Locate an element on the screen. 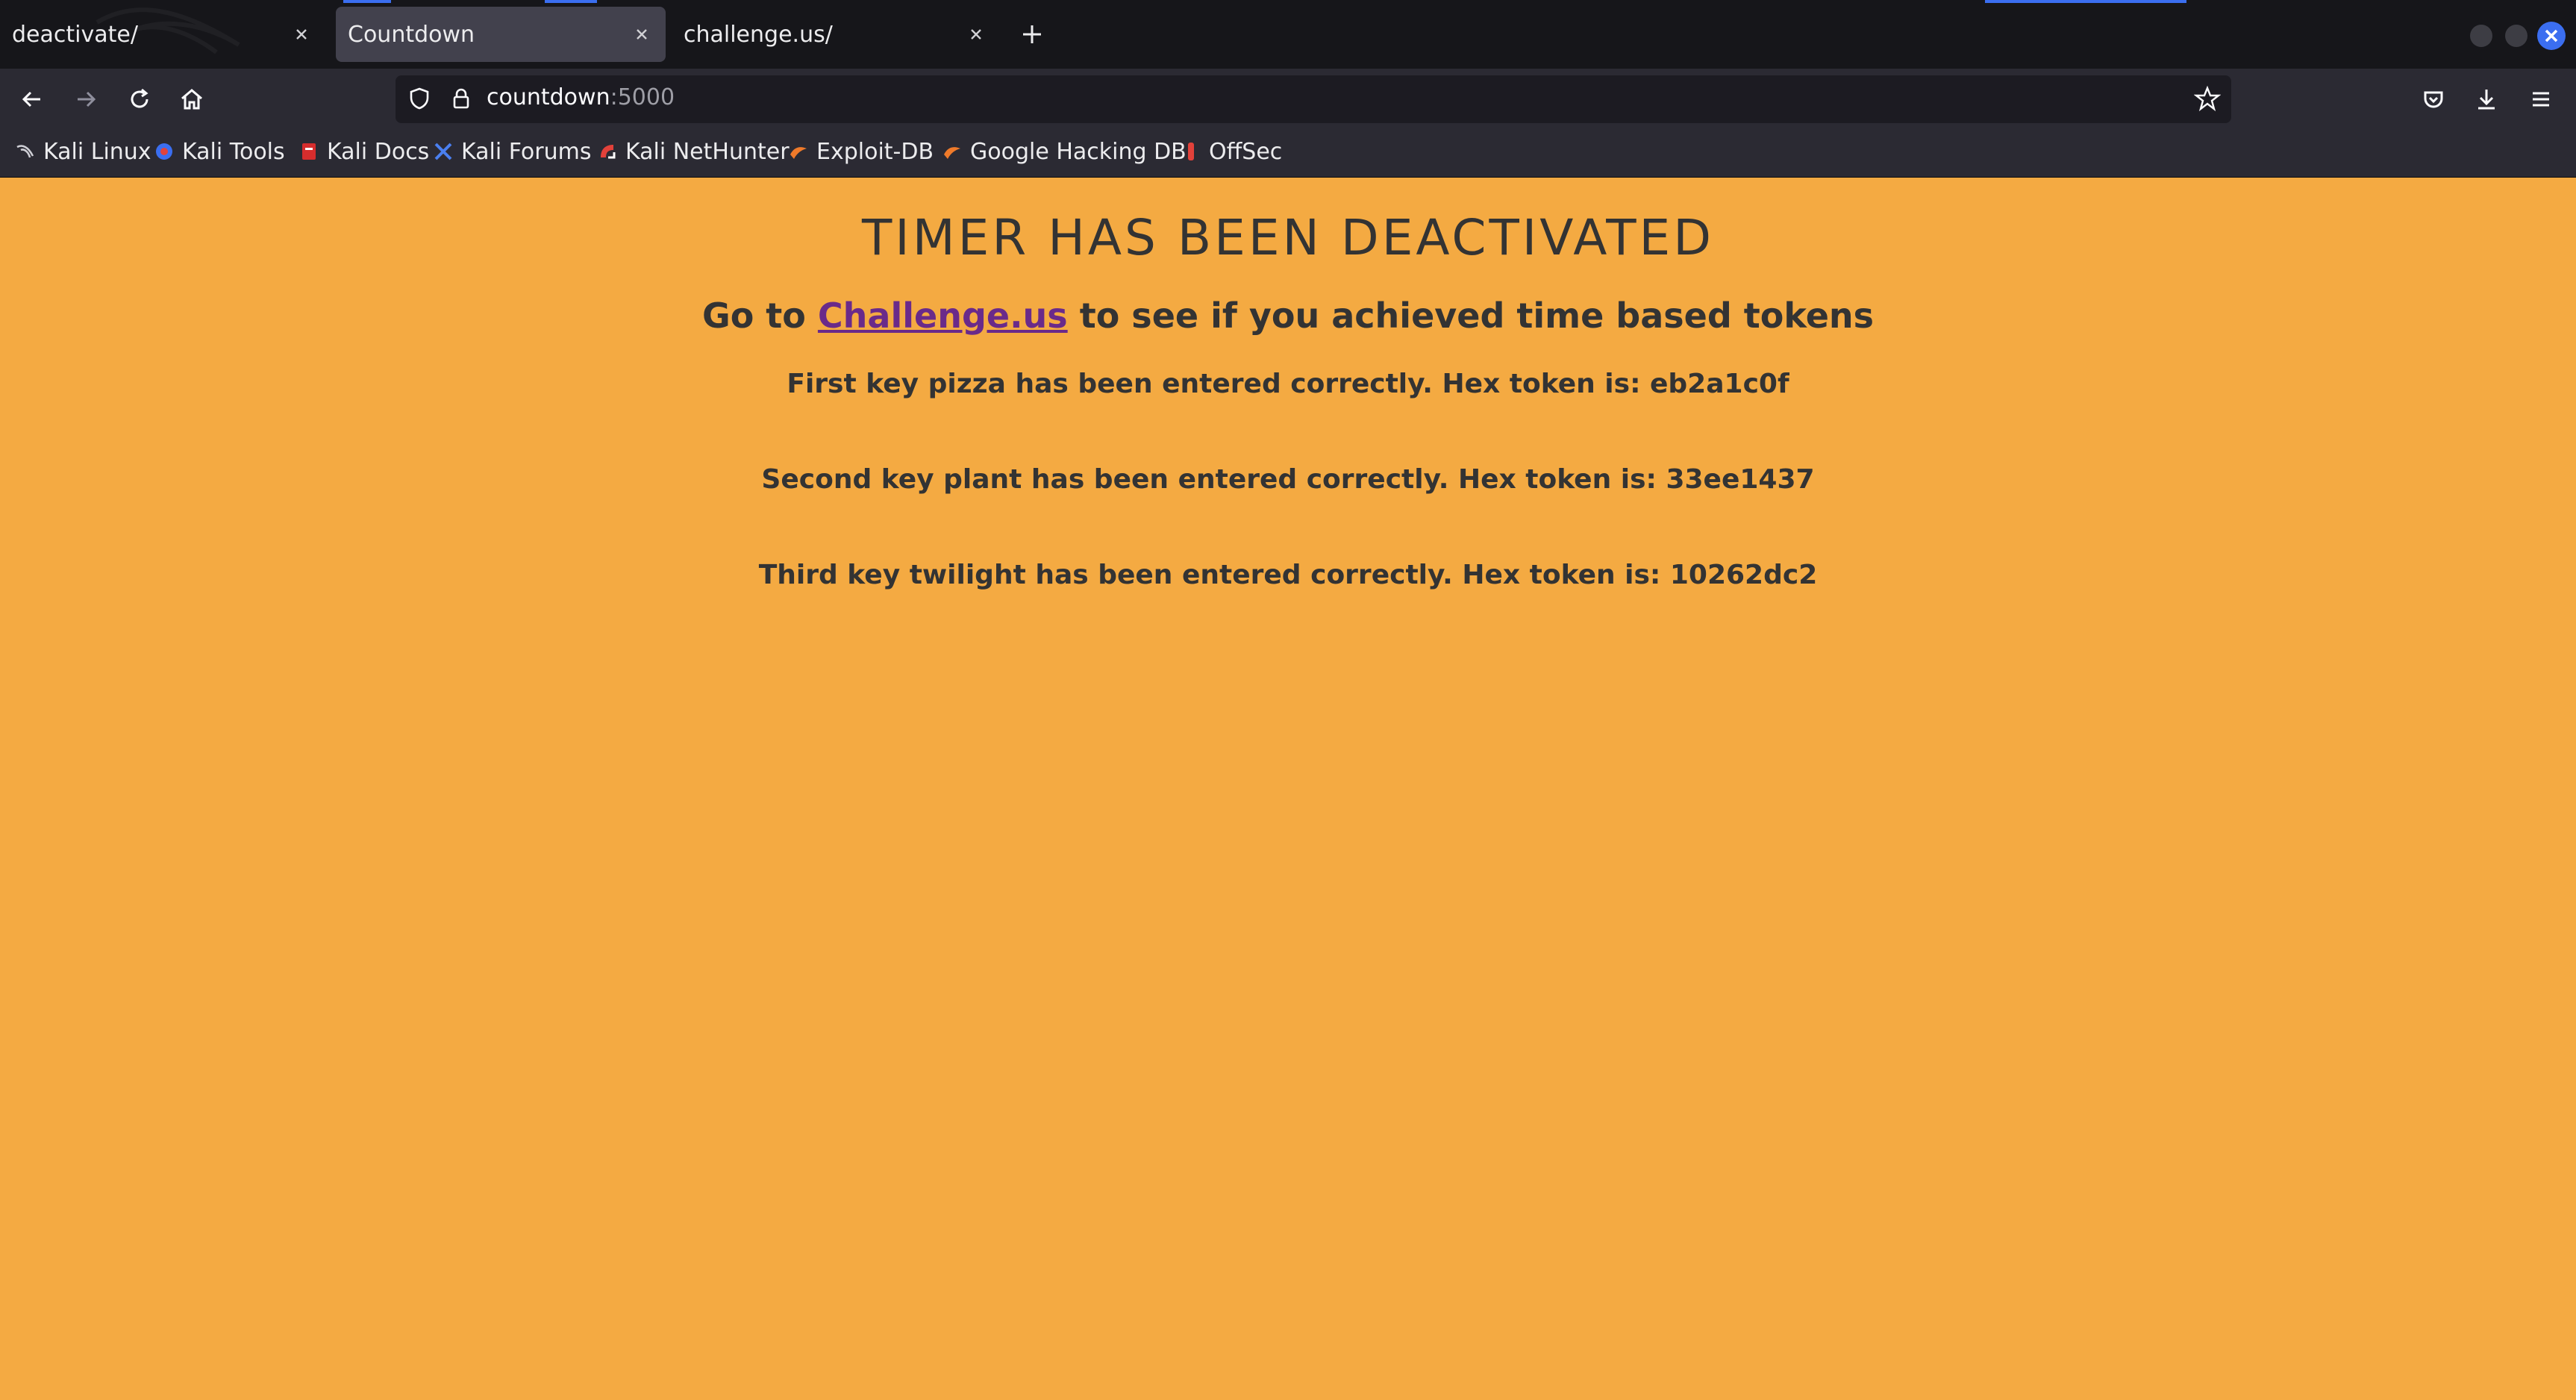 This screenshot has width=2576, height=1400. challenge-us-link: Challenge.us is located at coordinates (943, 316).